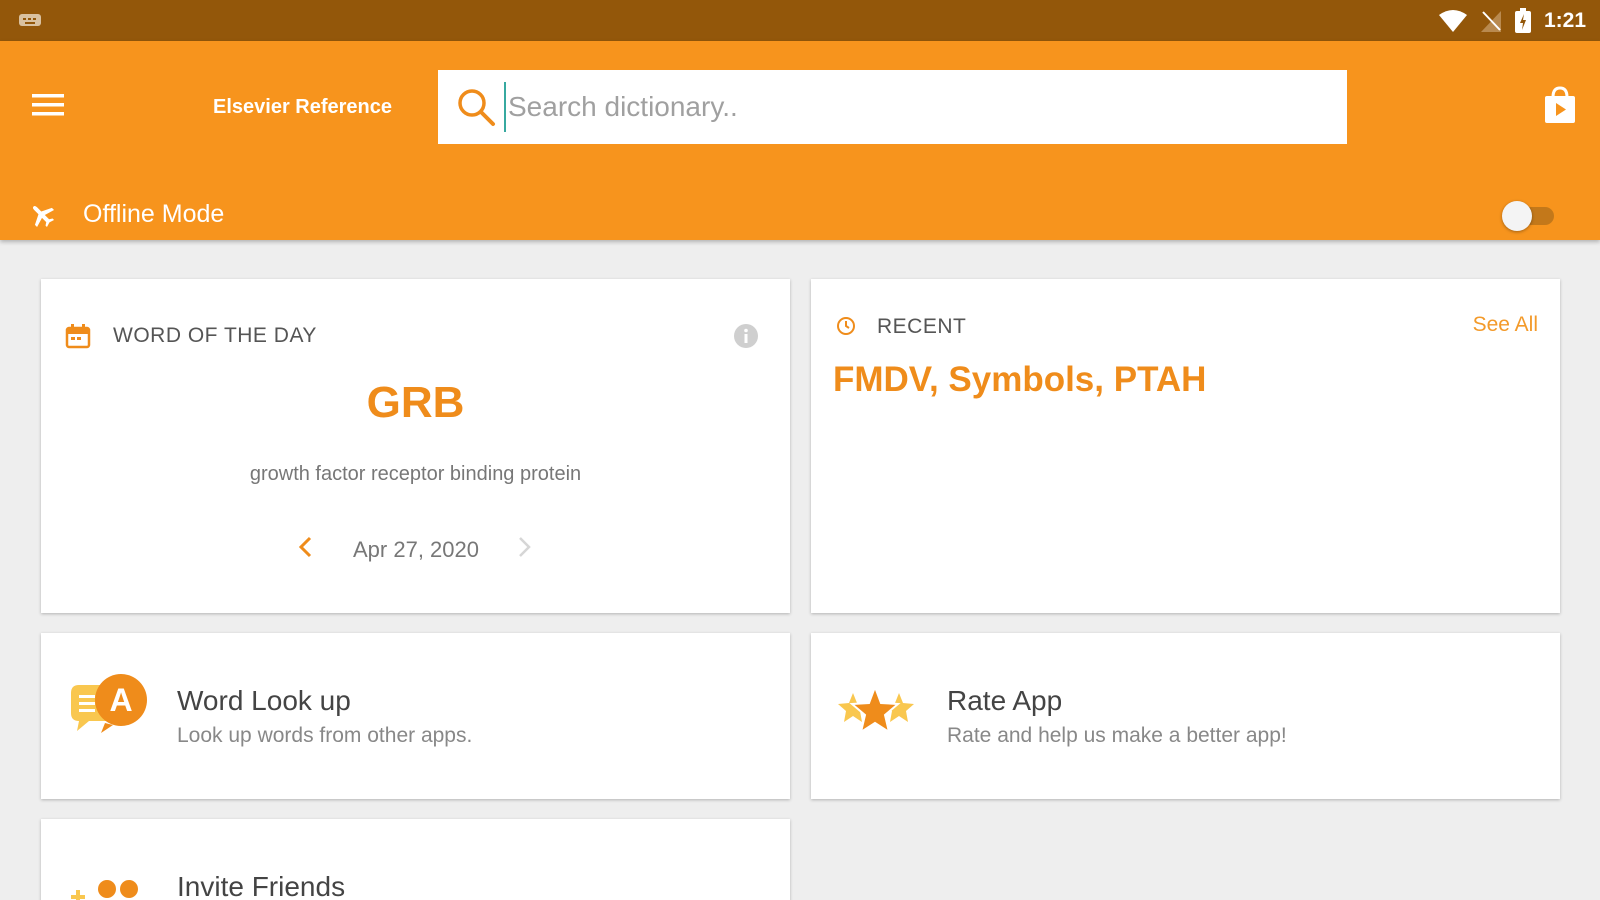  What do you see at coordinates (43, 216) in the screenshot?
I see `airplane-icon` at bounding box center [43, 216].